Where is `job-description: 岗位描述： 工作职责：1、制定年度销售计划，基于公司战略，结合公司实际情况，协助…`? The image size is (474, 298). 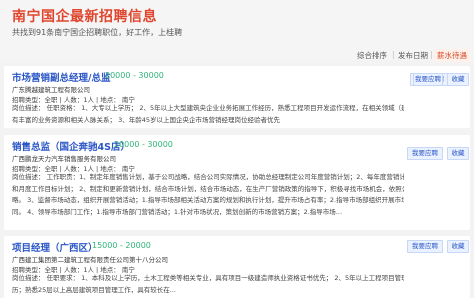 job-description: 岗位描述： 工作职责：1、制定年度销售计划，基于公司战略，结合公司实际情况，协助… is located at coordinates (208, 195).